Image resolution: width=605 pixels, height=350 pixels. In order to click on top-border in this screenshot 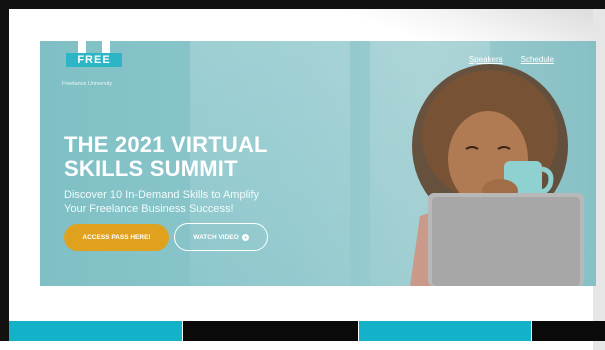, I will do `click(302, 4)`.